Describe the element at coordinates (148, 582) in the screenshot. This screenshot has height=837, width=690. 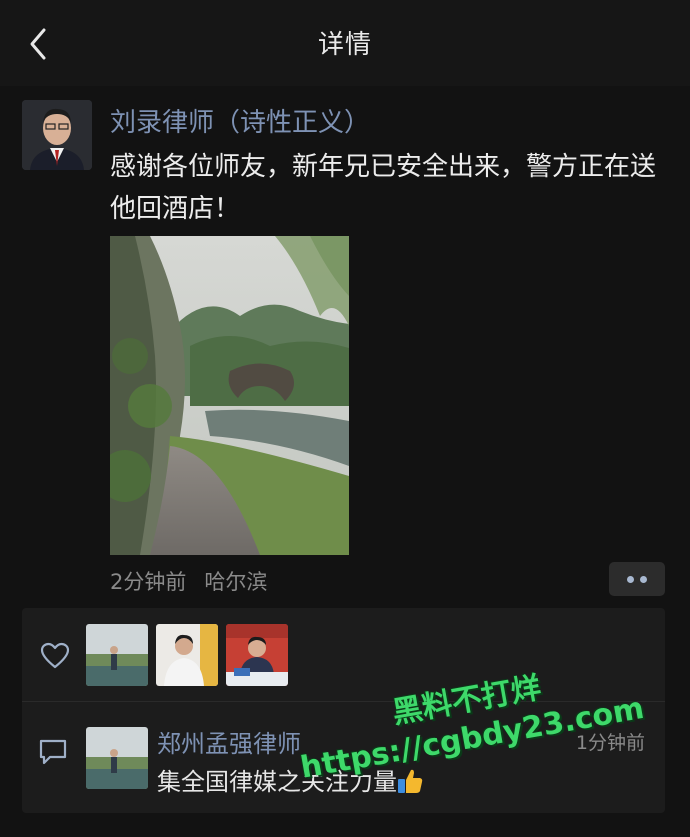
I see `post-time: 2分钟前` at that location.